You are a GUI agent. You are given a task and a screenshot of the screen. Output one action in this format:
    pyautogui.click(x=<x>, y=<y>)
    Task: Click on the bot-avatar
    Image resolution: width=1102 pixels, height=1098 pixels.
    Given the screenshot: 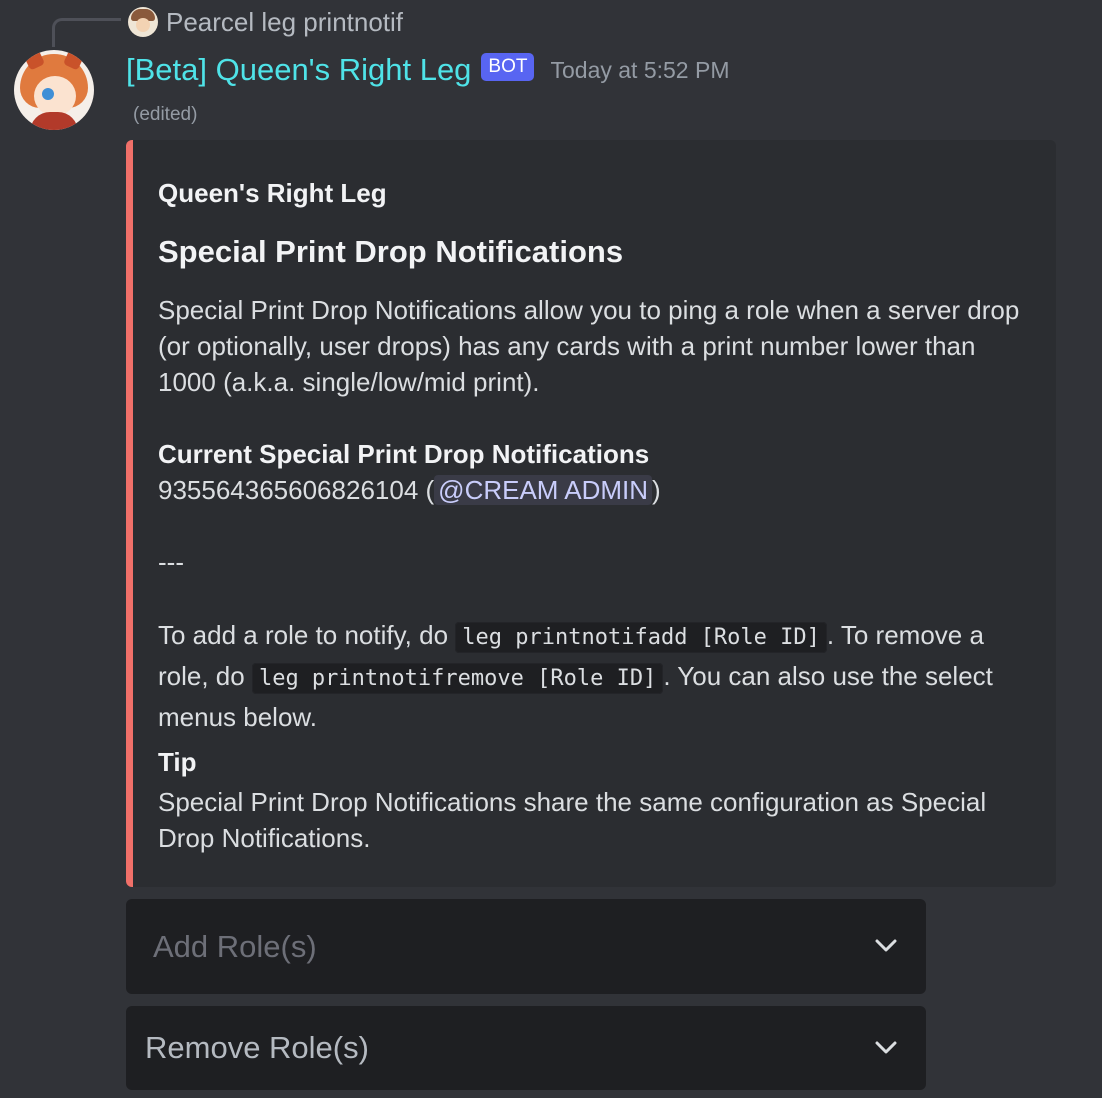 What is the action you would take?
    pyautogui.click(x=54, y=90)
    